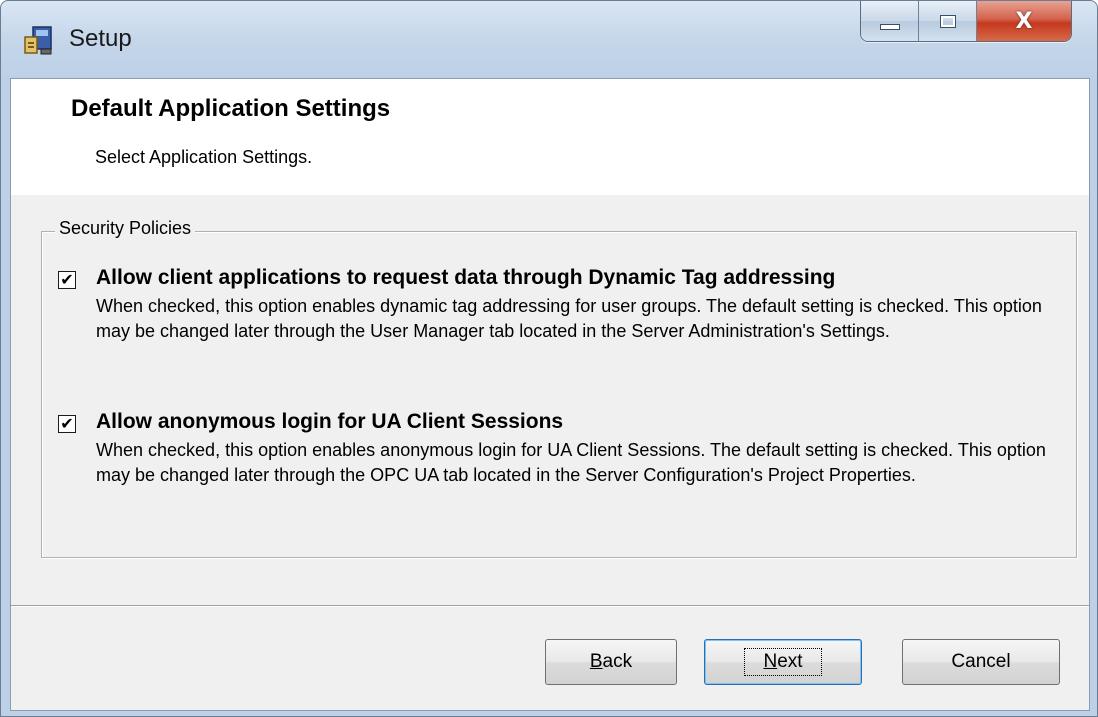  I want to click on footer-divider, so click(550, 606).